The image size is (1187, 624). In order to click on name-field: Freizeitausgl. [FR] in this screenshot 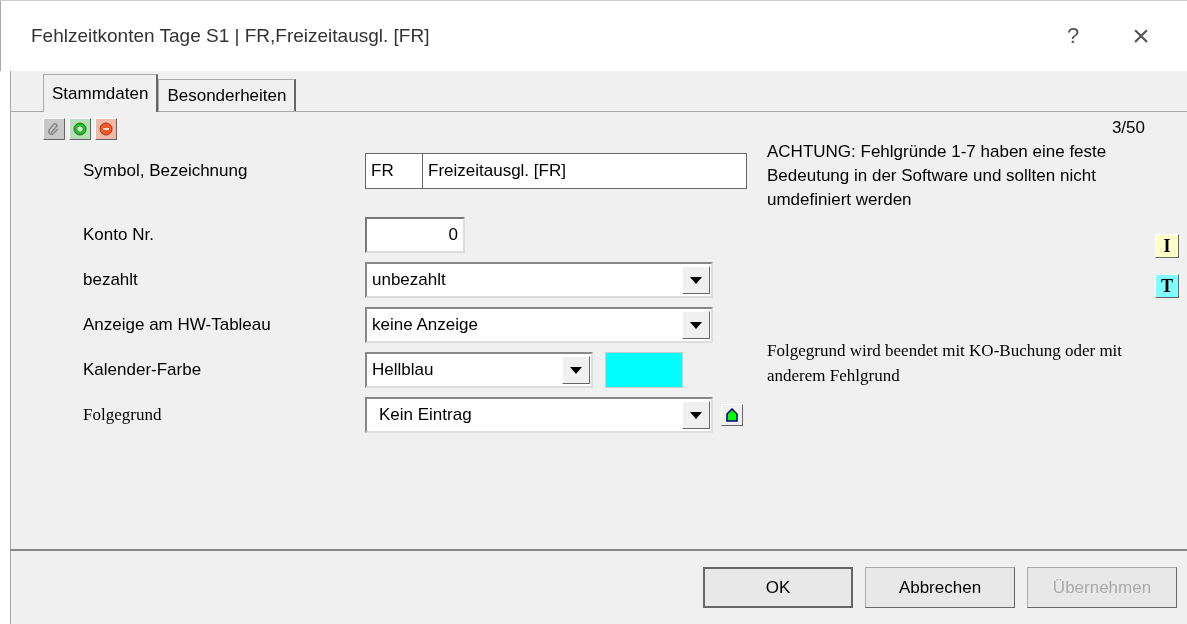, I will do `click(584, 171)`.